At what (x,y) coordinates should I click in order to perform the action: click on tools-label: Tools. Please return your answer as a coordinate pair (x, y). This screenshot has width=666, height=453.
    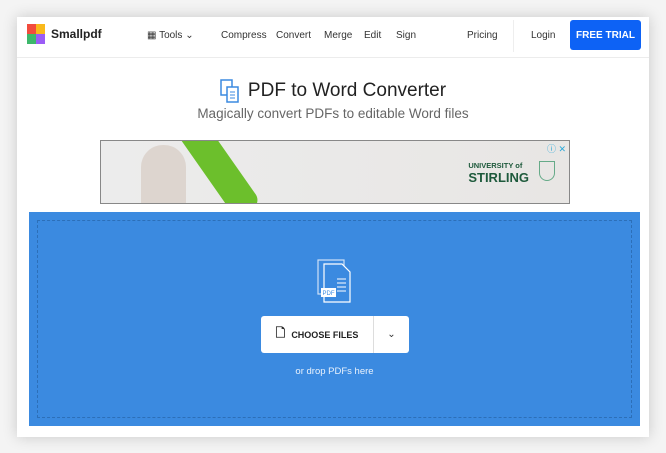
    Looking at the image, I should click on (171, 35).